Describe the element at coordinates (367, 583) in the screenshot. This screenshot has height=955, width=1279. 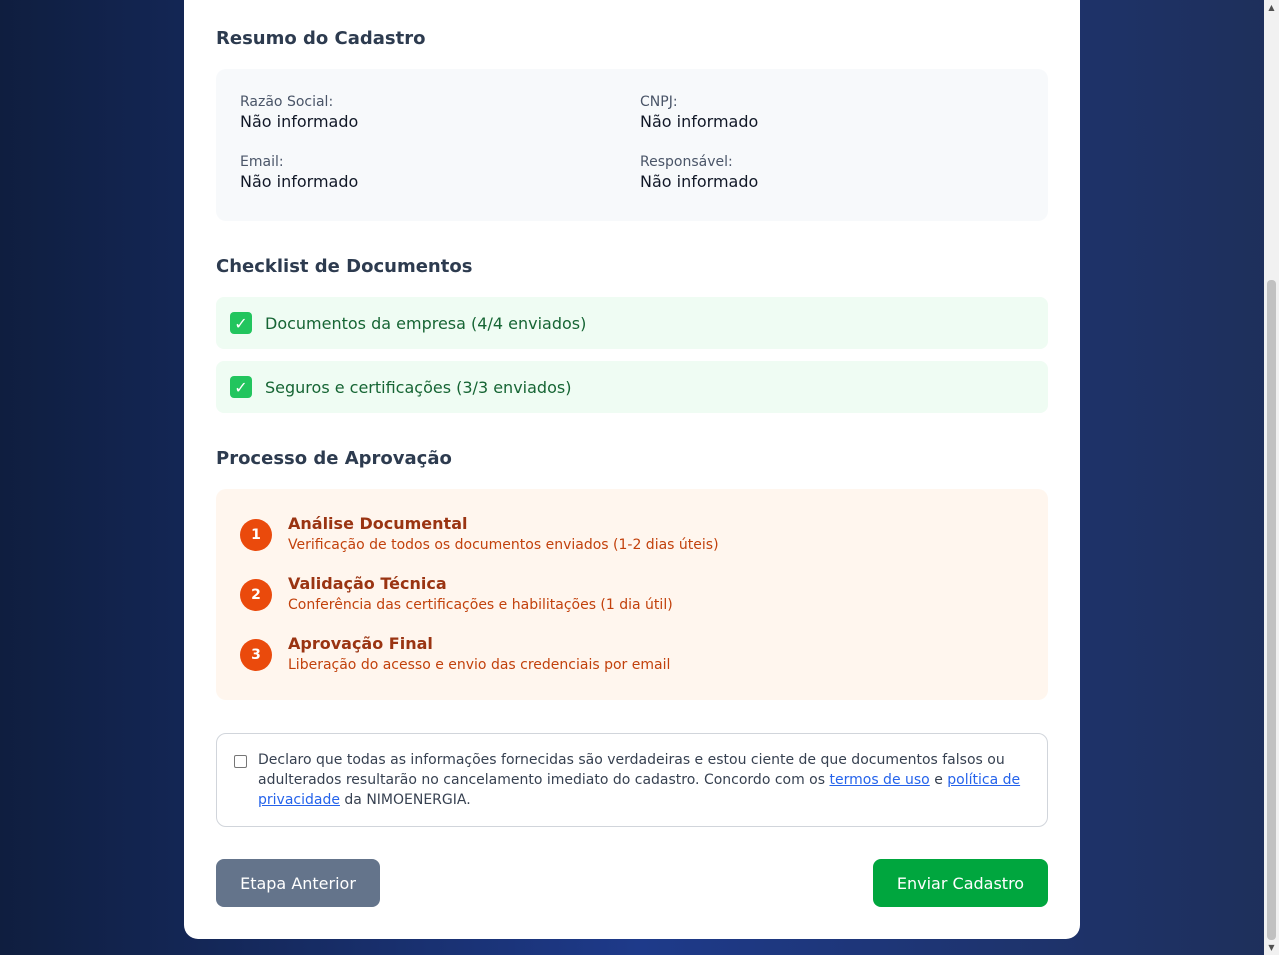
I see `step-title: Validação Técnica` at that location.